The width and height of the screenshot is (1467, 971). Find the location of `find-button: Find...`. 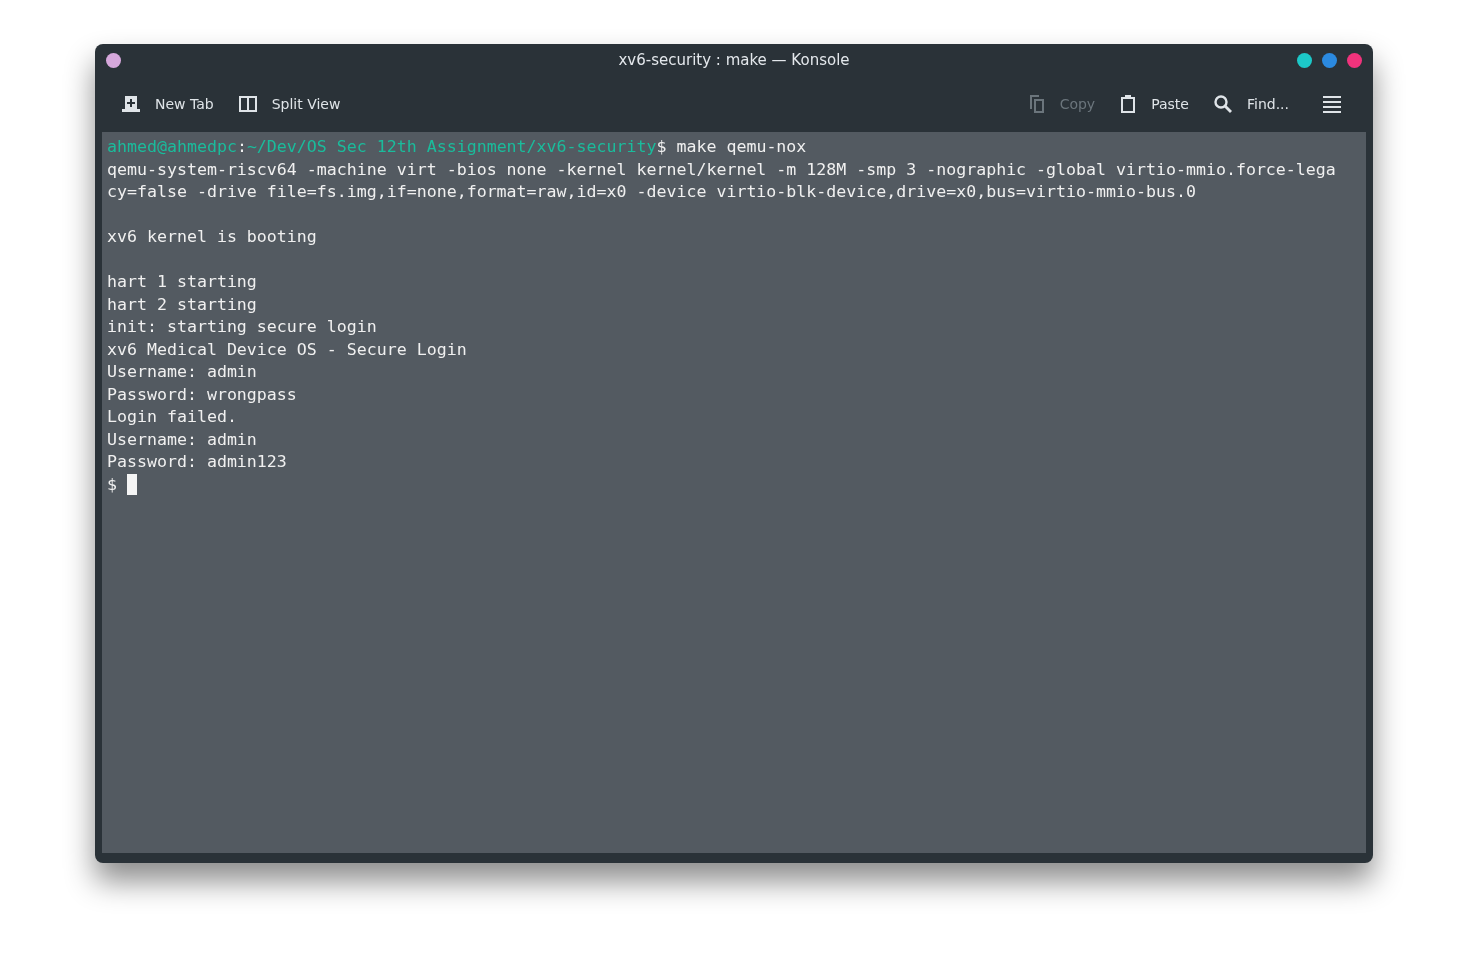

find-button: Find... is located at coordinates (1250, 104).